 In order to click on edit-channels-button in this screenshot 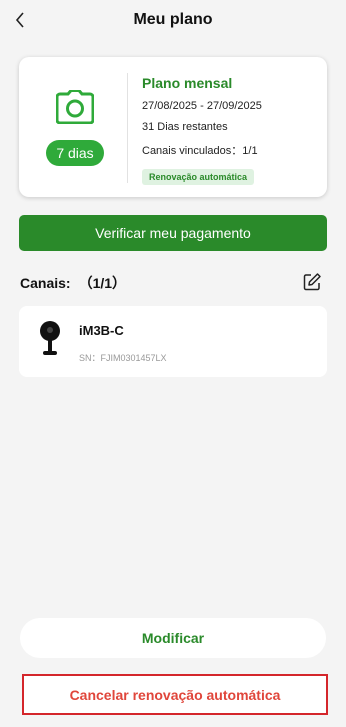, I will do `click(312, 282)`.